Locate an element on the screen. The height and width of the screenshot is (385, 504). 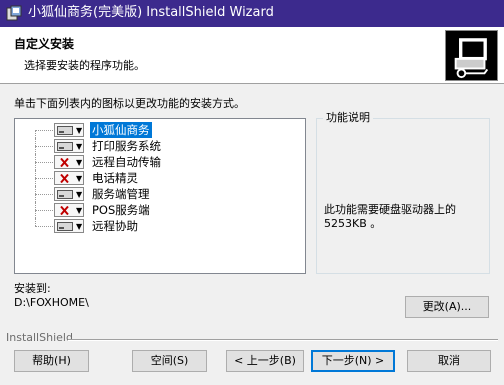
tree-item-label: POS服务端 is located at coordinates (121, 210).